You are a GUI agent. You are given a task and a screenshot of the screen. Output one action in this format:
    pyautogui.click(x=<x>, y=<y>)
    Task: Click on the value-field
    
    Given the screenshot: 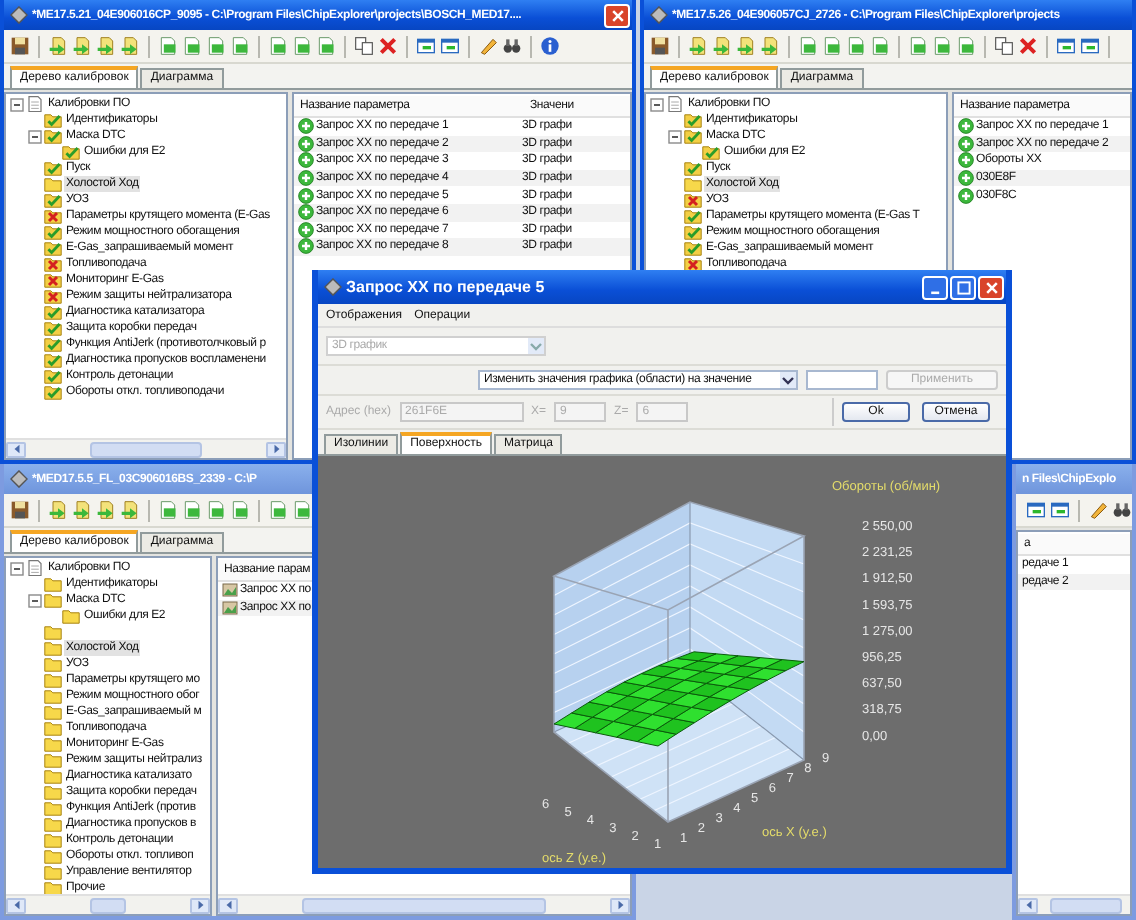 What is the action you would take?
    pyautogui.click(x=842, y=380)
    